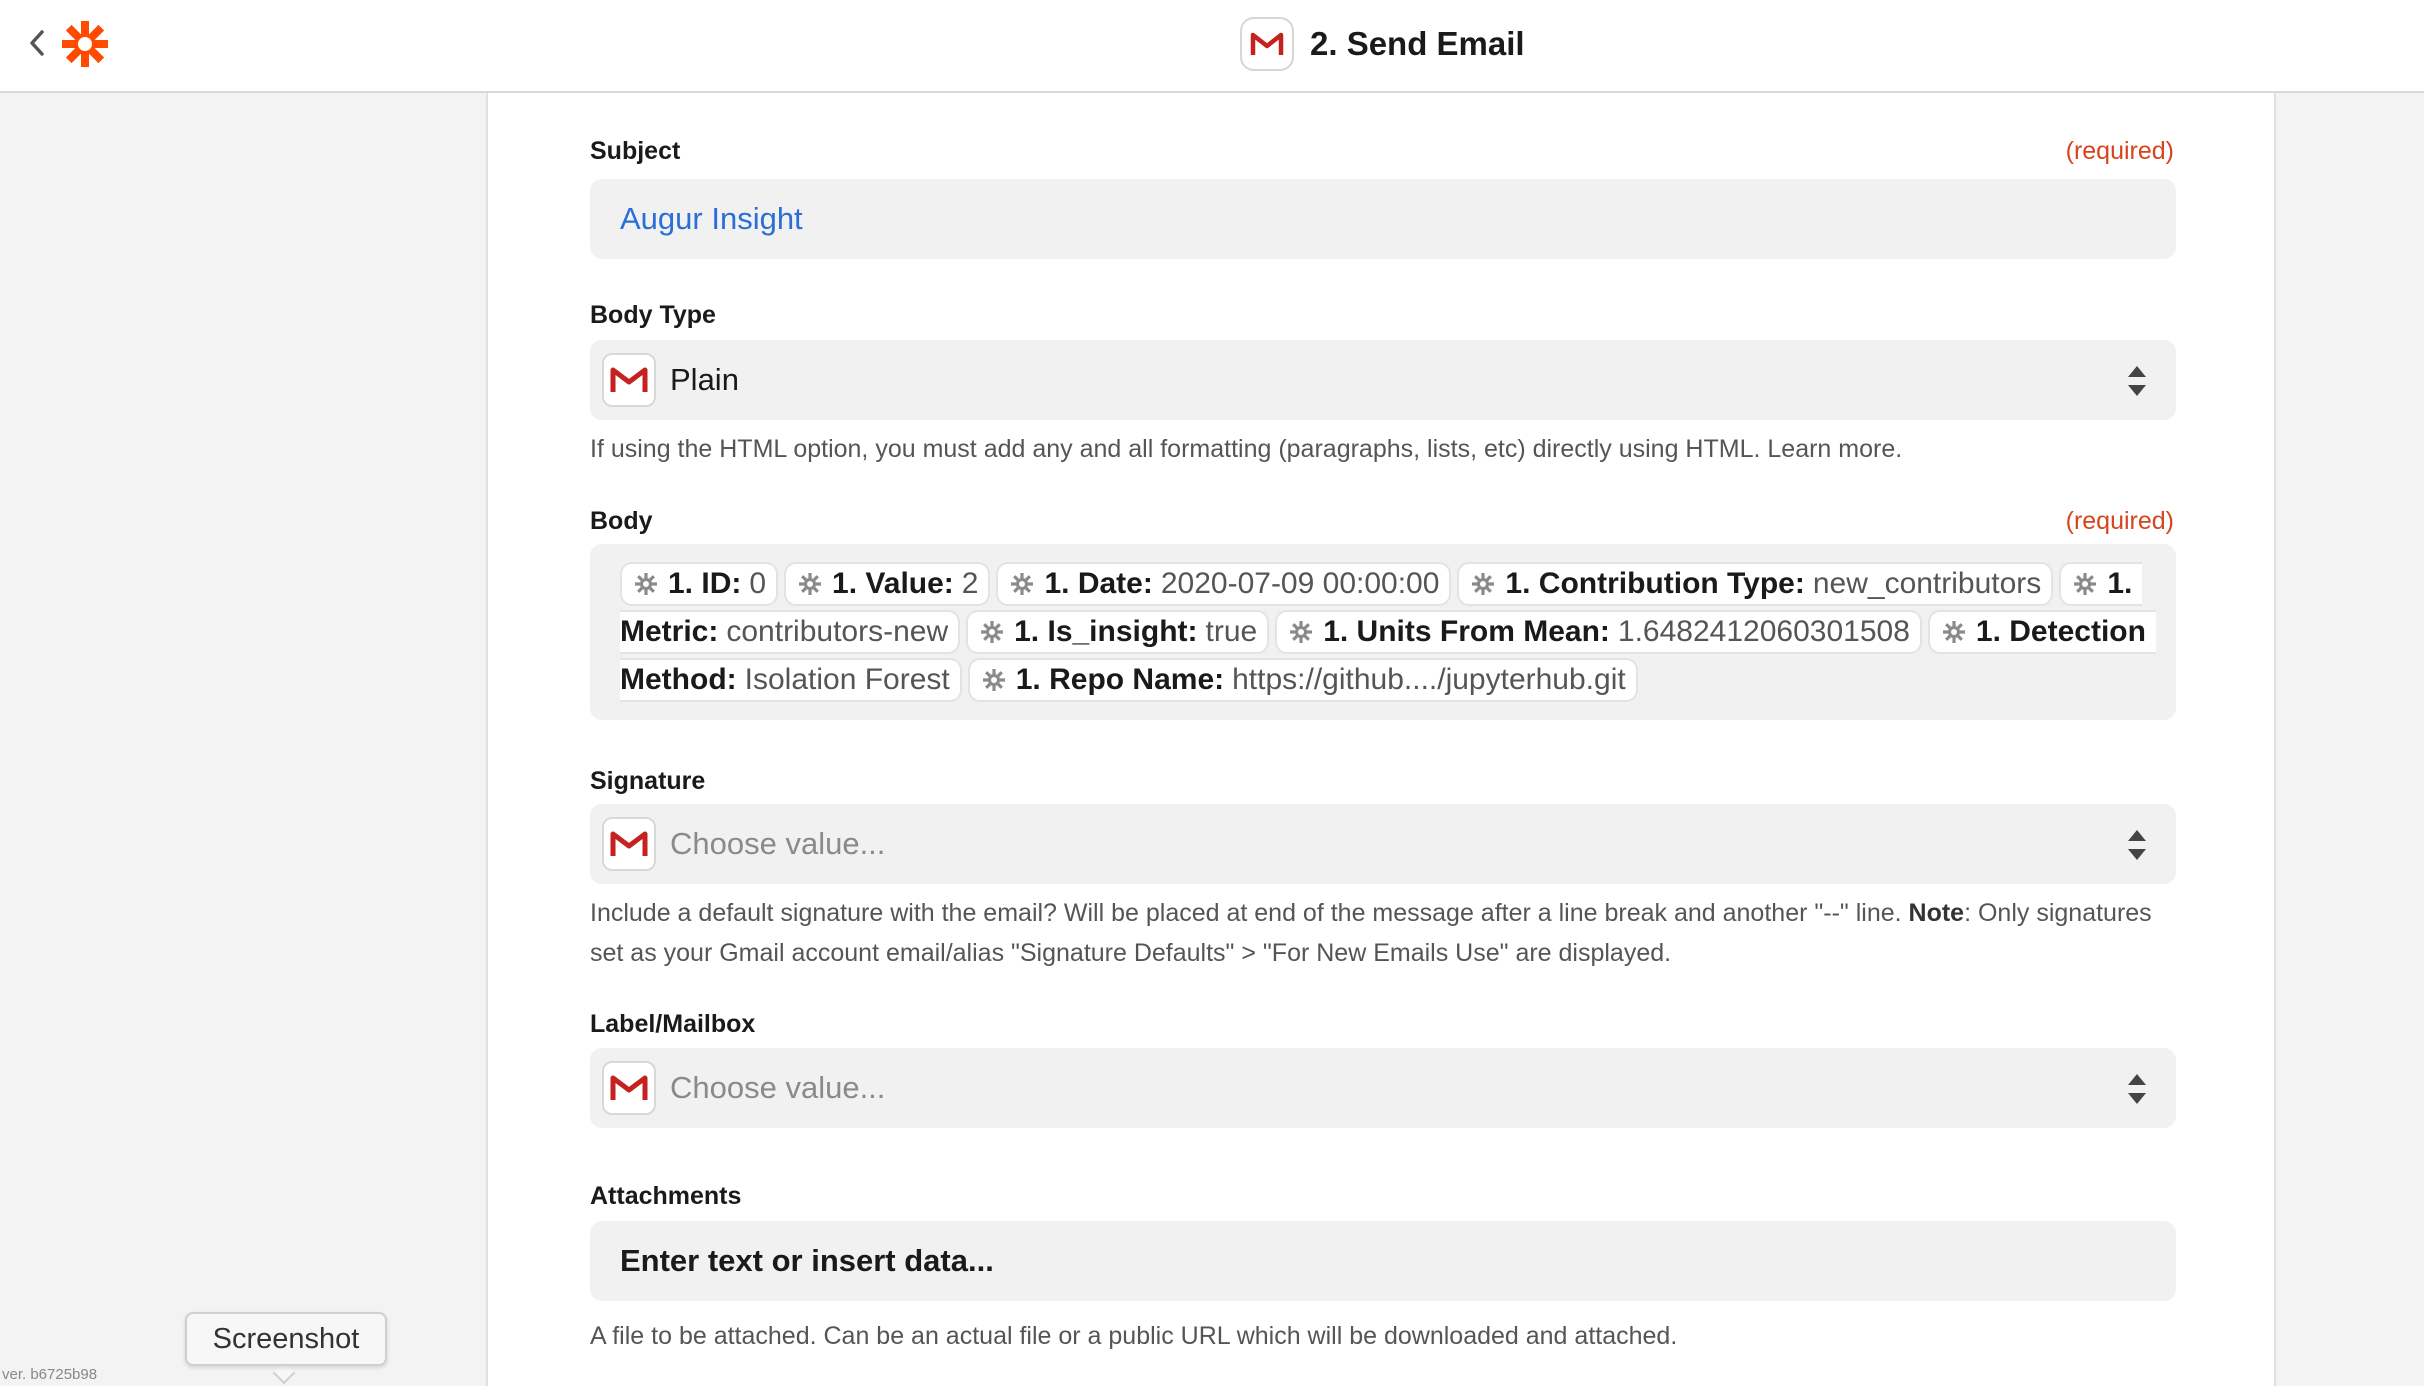  What do you see at coordinates (1417, 43) in the screenshot?
I see `page-title: 2. Send Email` at bounding box center [1417, 43].